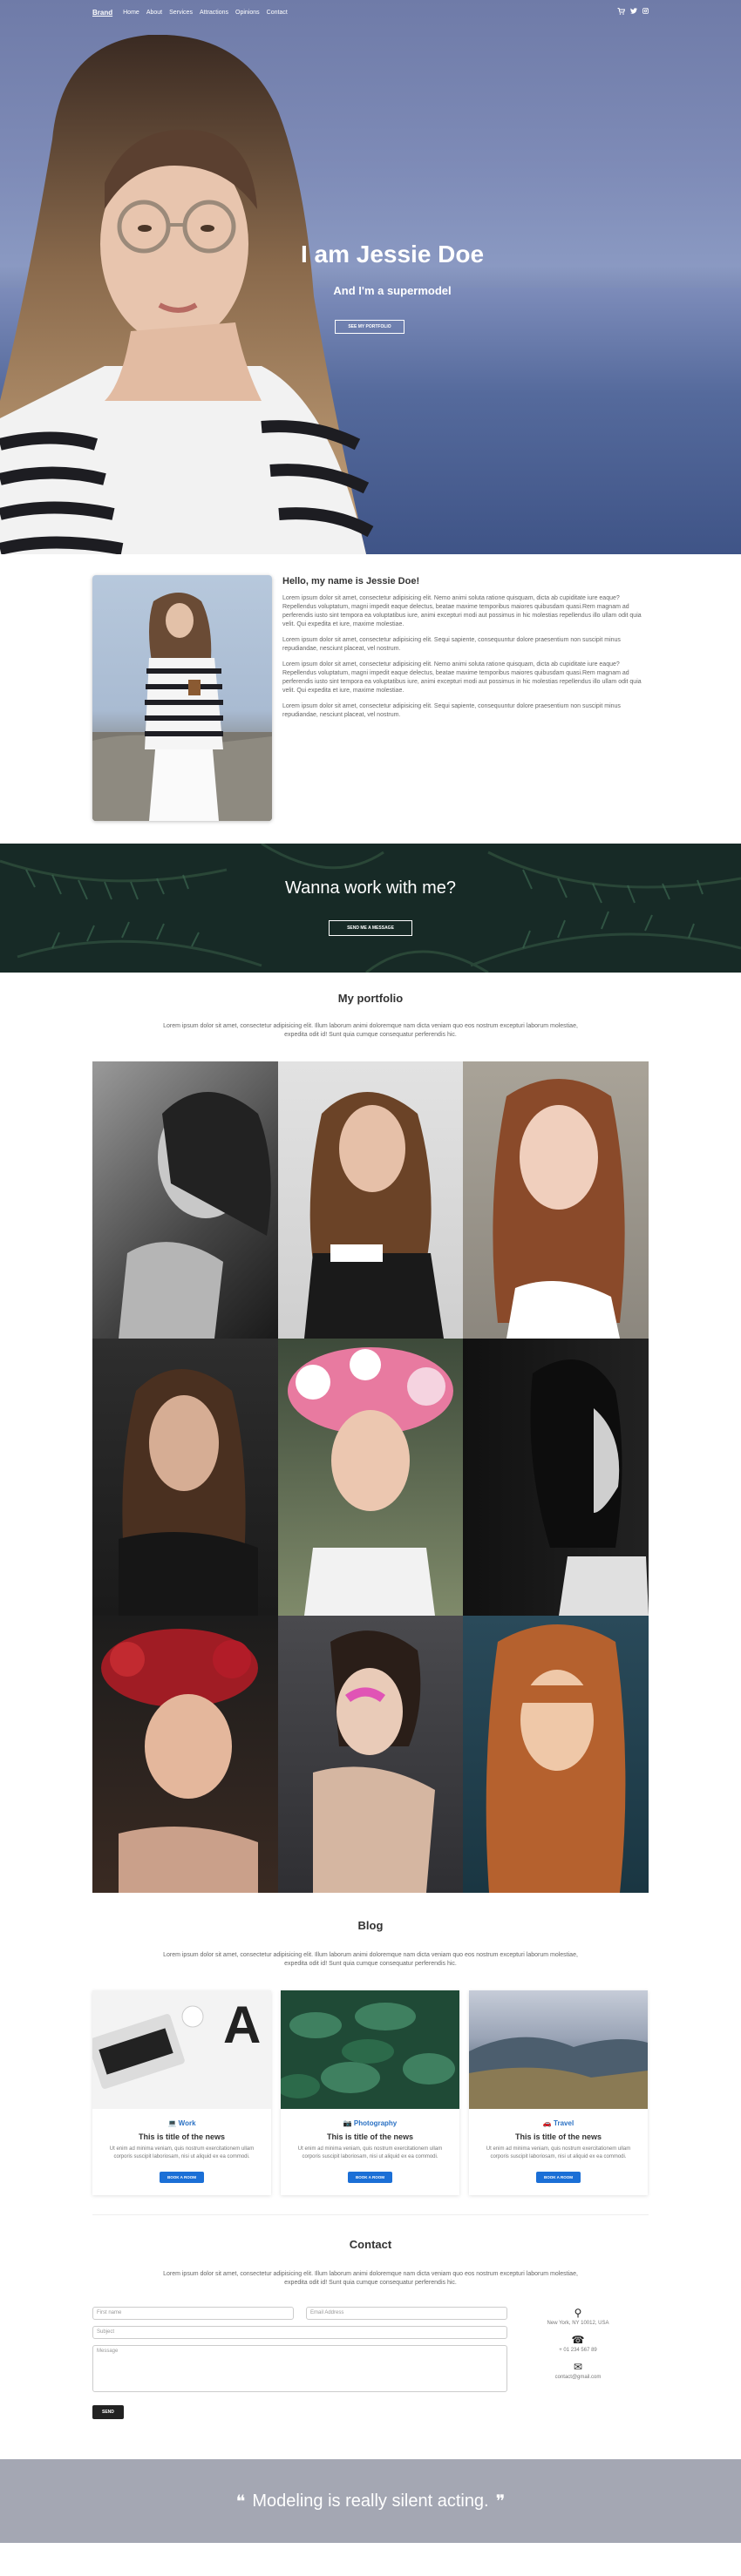 This screenshot has height=2576, width=741. Describe the element at coordinates (193, 2313) in the screenshot. I see `first-name-input: First name` at that location.